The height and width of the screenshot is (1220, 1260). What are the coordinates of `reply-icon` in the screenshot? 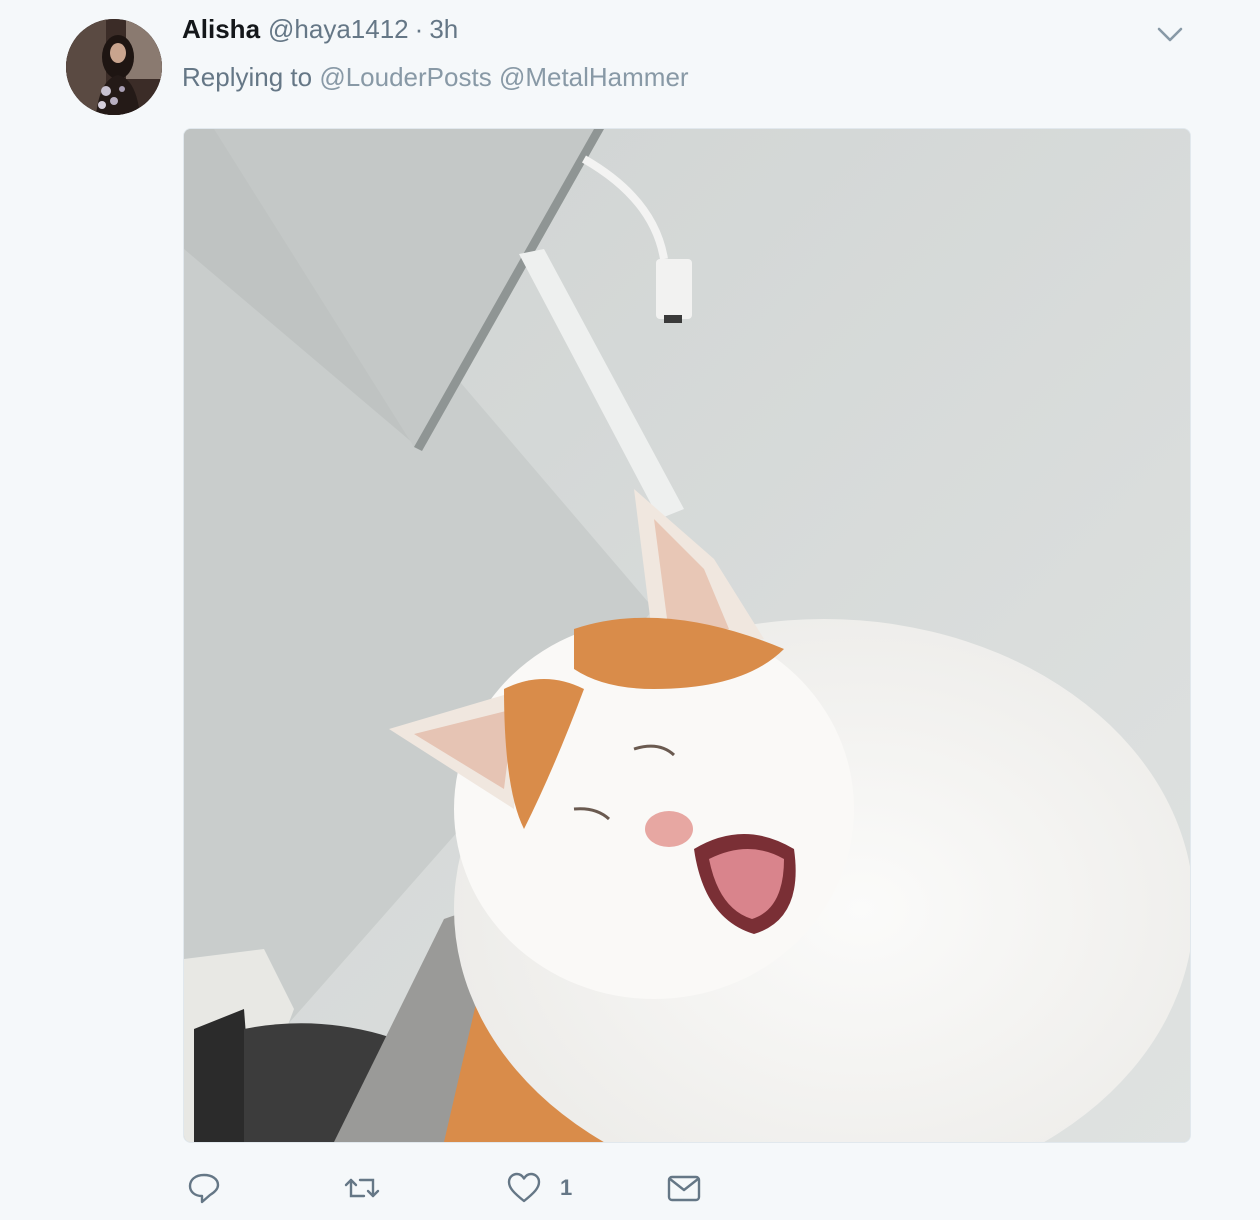 It's located at (204, 1188).